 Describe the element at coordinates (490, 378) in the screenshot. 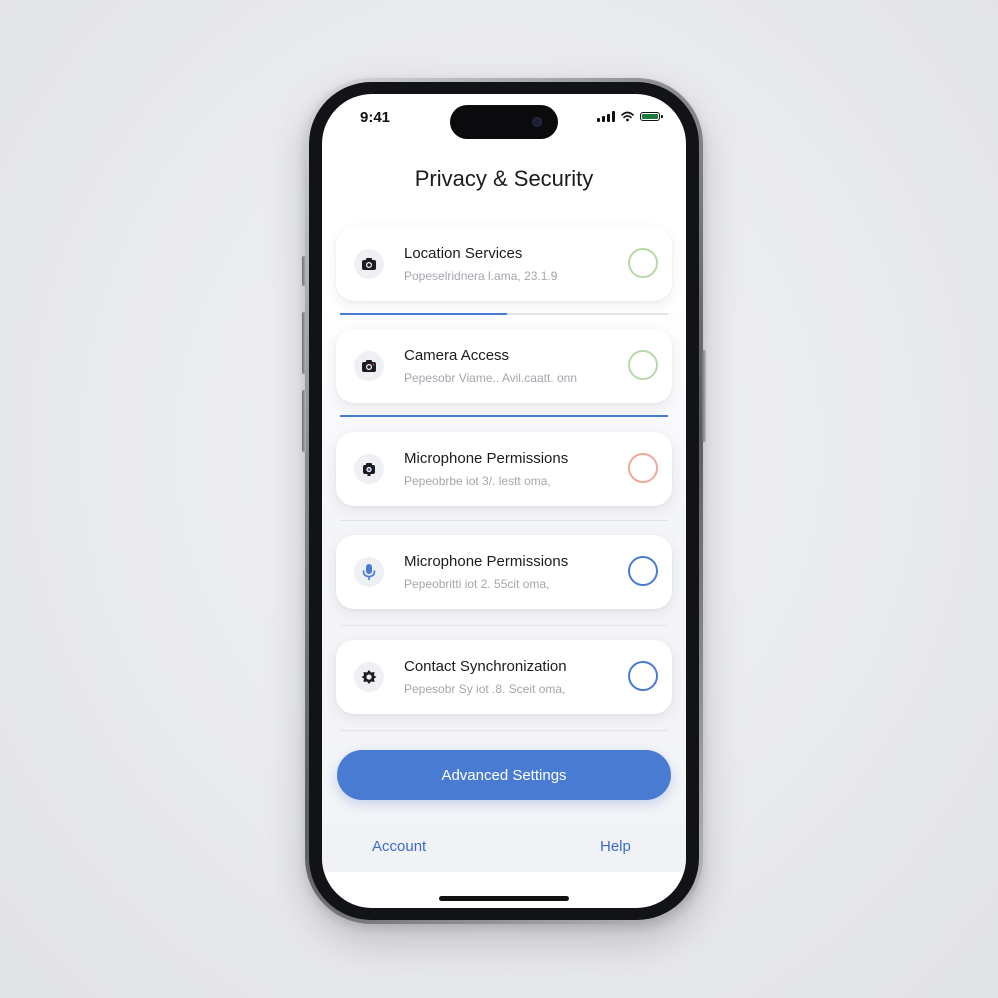

I see `setting-subtitle: Pepesobr Viame.. Avil.caatt. onn` at that location.